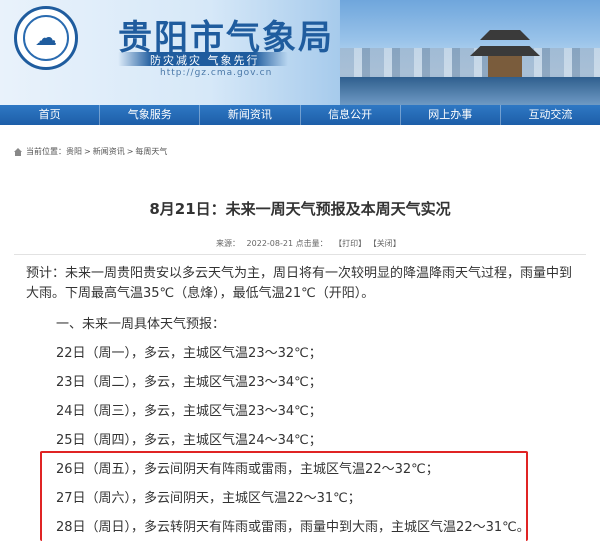 The image size is (600, 541). I want to click on nav-item-online-services: 网上办事, so click(451, 115).